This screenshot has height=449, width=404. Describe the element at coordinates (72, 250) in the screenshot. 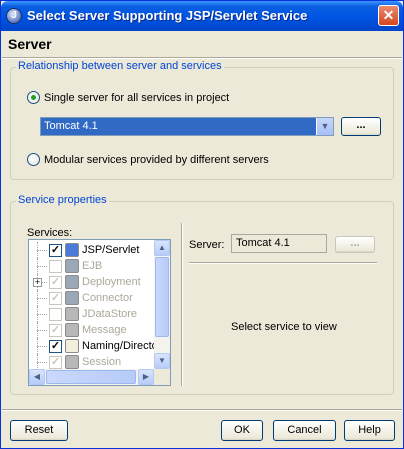

I see `jsp-servlet-icon` at that location.